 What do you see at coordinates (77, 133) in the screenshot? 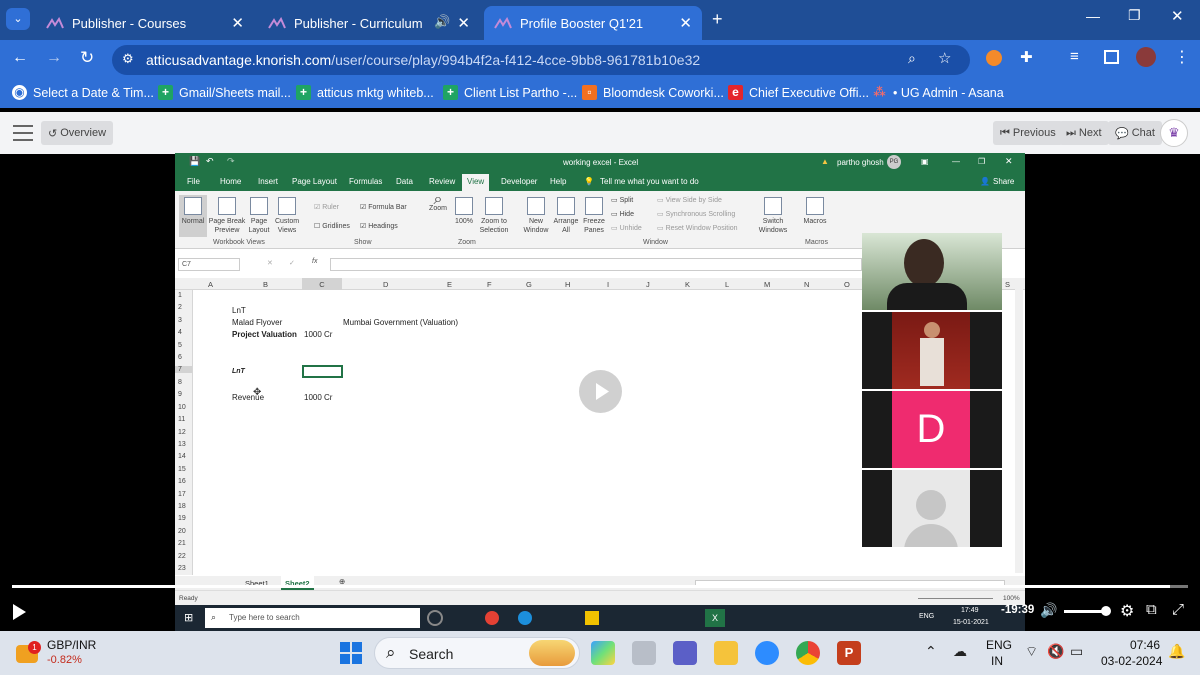
I see `overview-button: ↺ Overview` at bounding box center [77, 133].